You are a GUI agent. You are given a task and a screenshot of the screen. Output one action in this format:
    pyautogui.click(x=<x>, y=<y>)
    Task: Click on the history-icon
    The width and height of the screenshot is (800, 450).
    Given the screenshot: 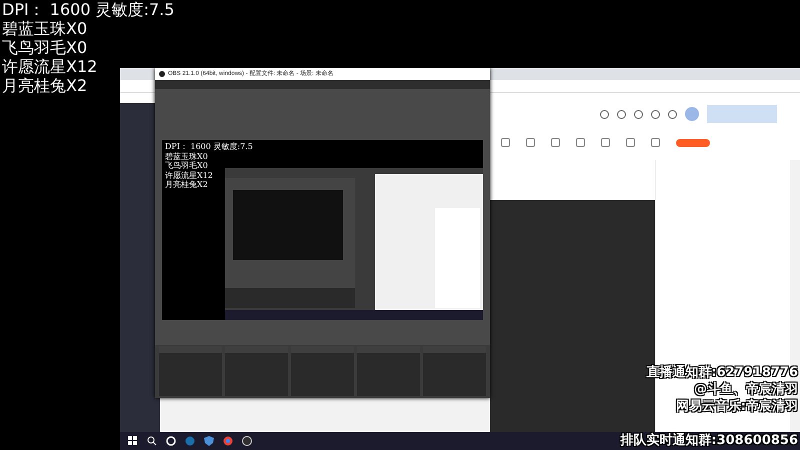 What is the action you would take?
    pyautogui.click(x=604, y=114)
    